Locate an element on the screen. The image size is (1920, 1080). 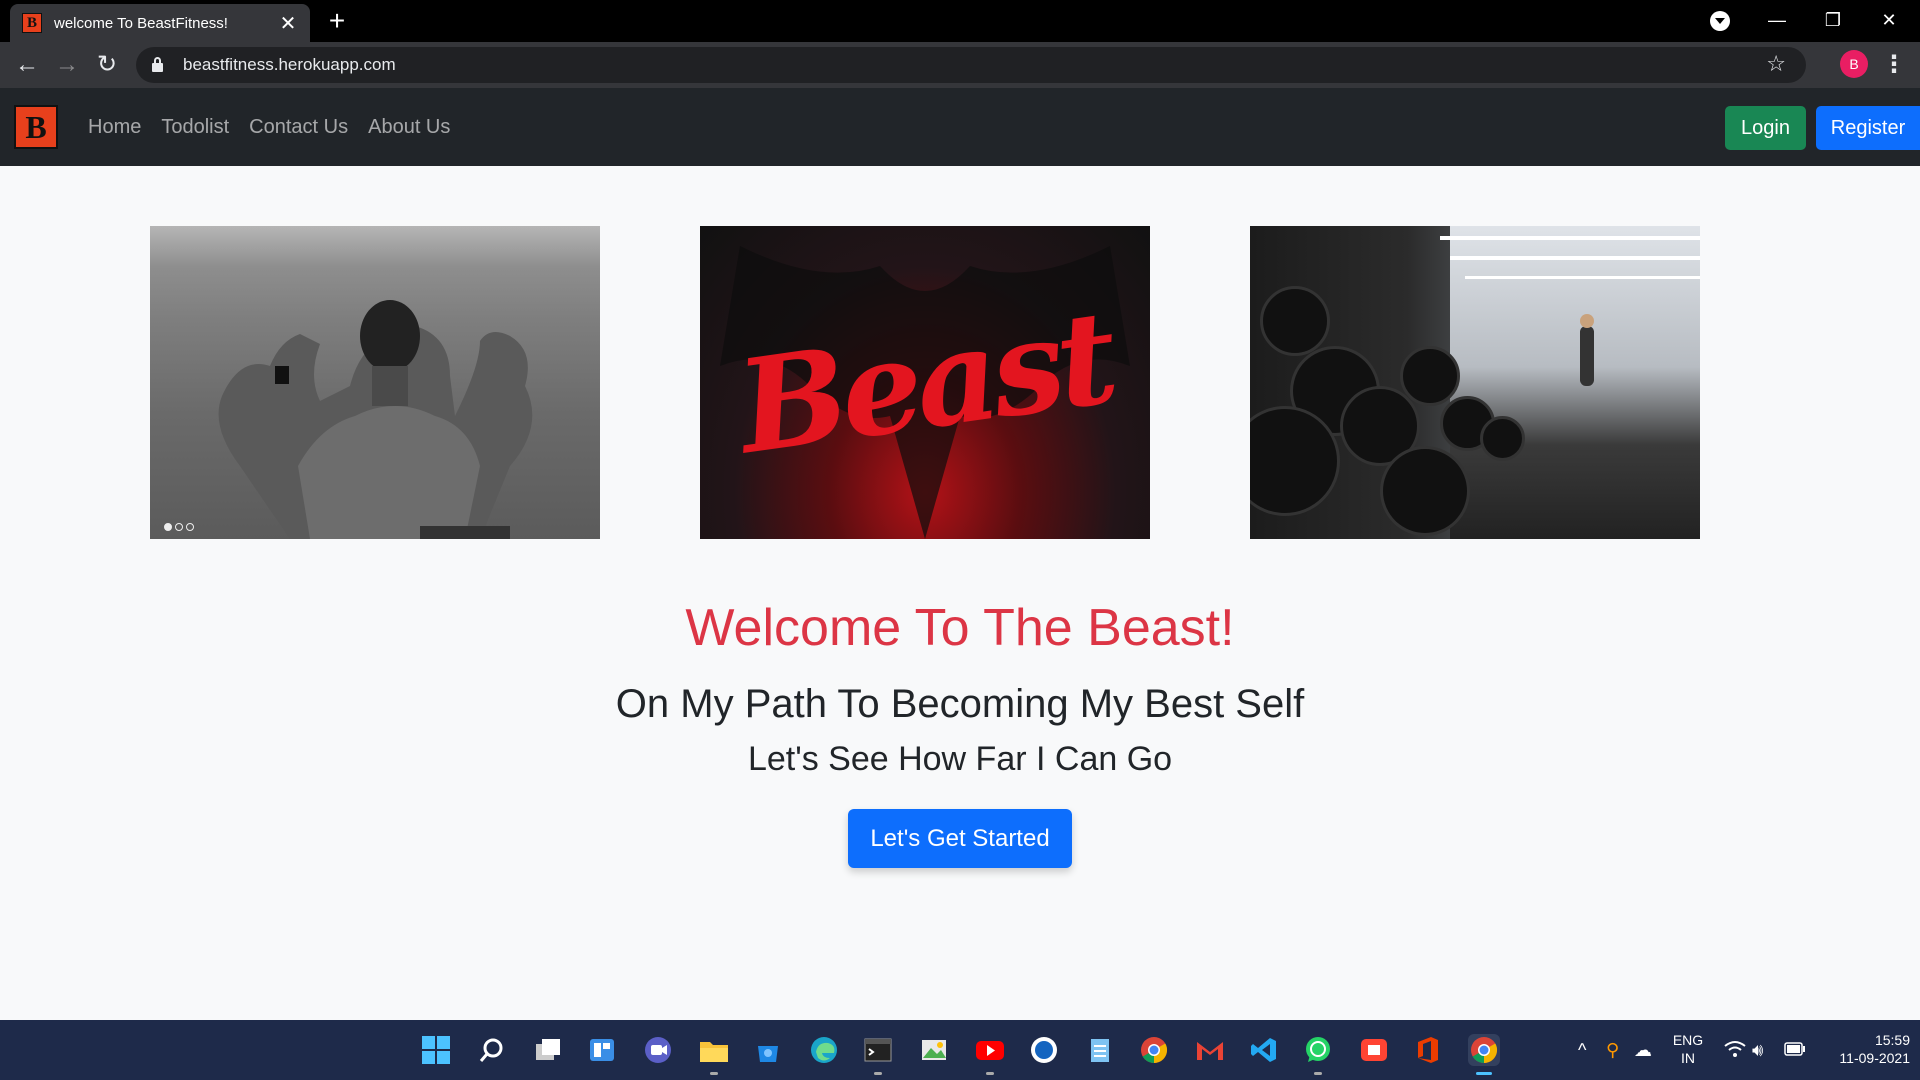
nav-link-about-us: About Us is located at coordinates (409, 127).